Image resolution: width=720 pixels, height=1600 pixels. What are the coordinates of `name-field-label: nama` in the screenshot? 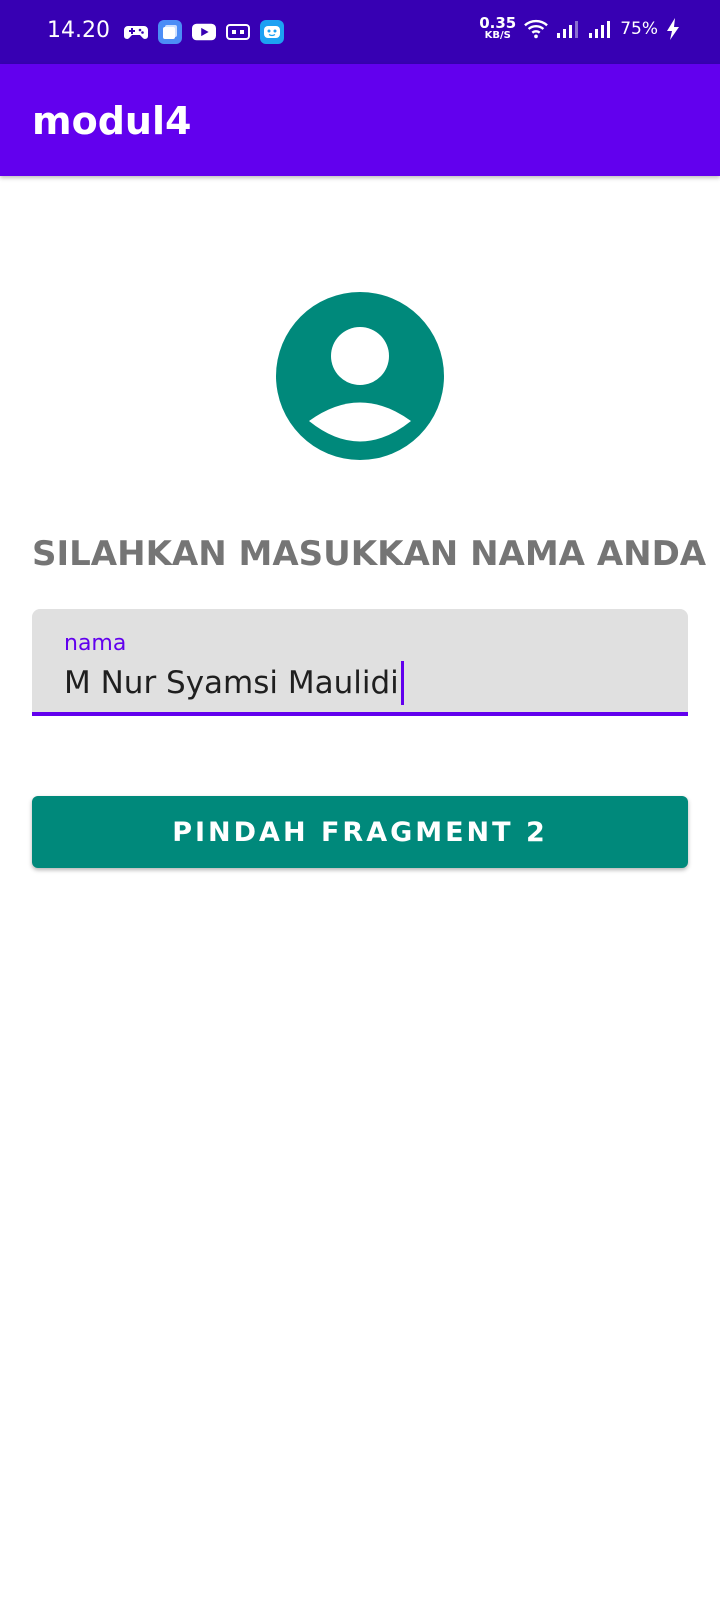 It's located at (95, 643).